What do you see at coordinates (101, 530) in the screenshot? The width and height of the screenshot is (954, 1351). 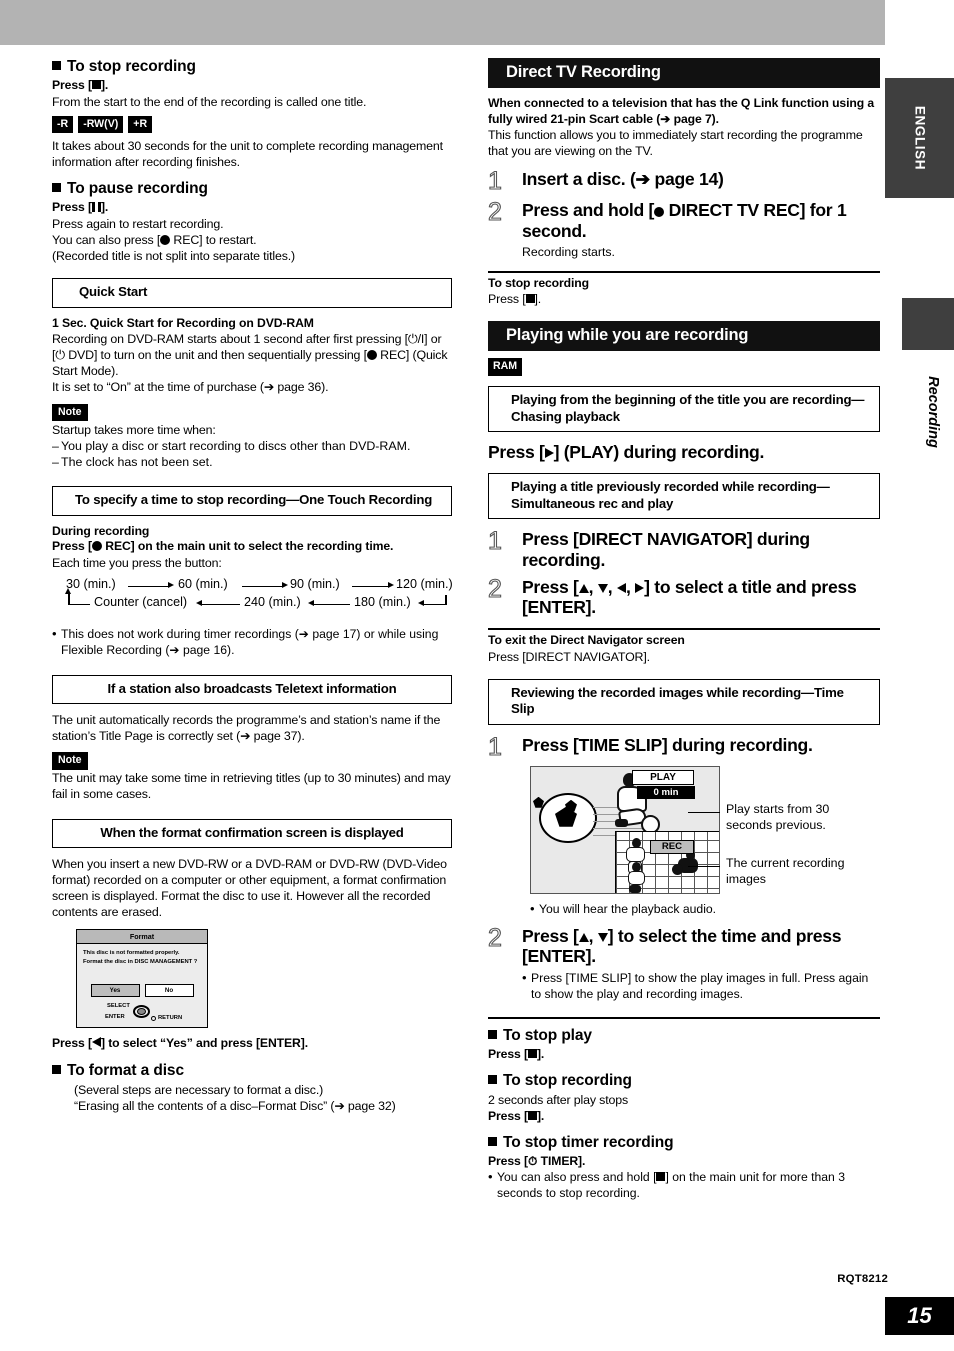 I see `one-touch-during: During recording` at bounding box center [101, 530].